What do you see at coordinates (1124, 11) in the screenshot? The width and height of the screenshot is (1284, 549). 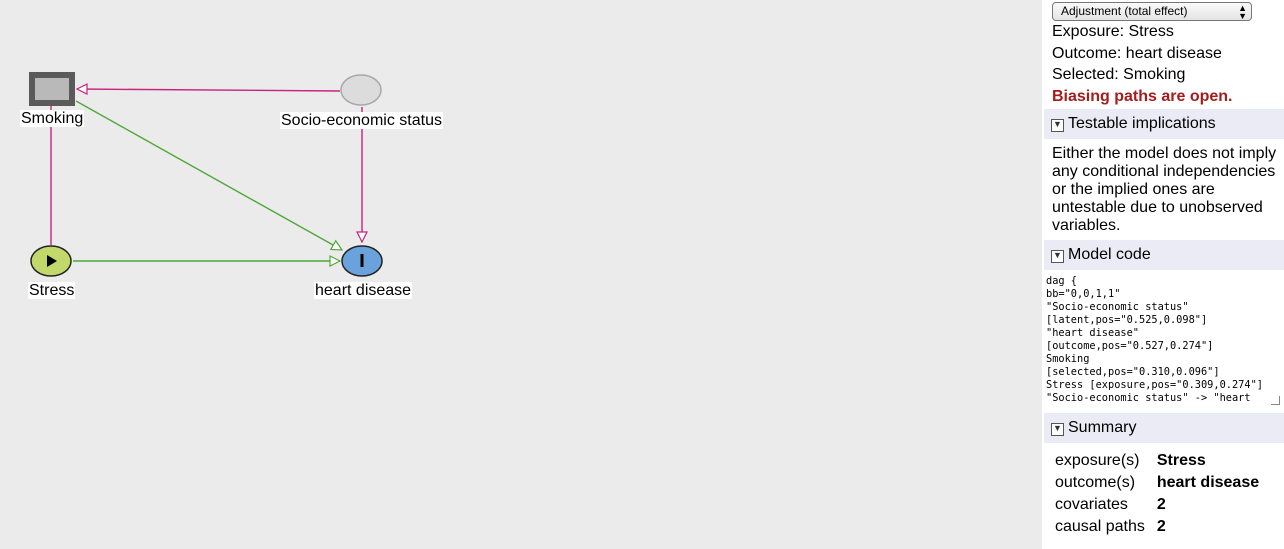 I see `mode-select-value: Adjustment (total effect)` at bounding box center [1124, 11].